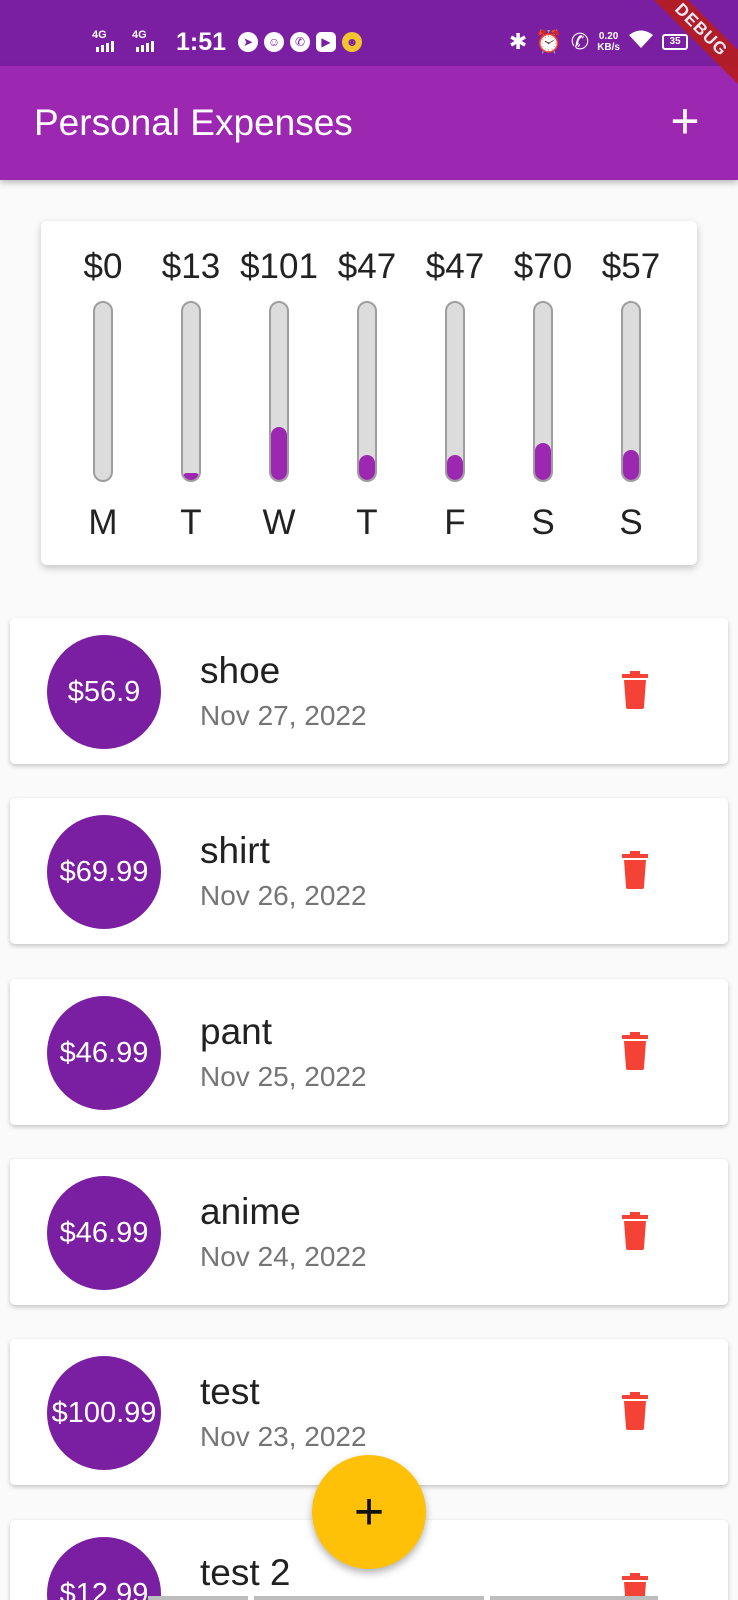 This screenshot has width=738, height=1600. I want to click on youtube-icon: ▶, so click(326, 42).